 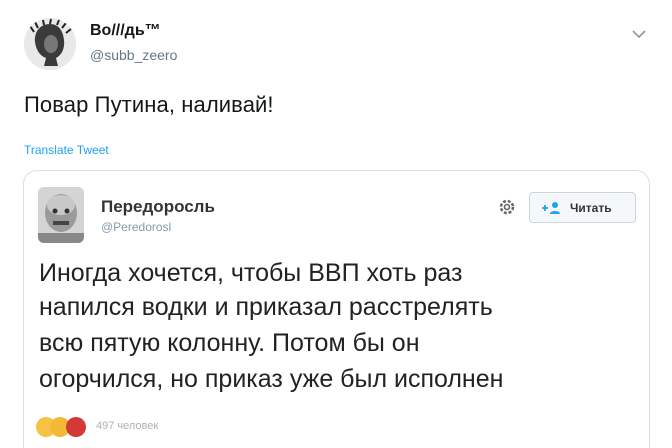 What do you see at coordinates (229, 343) in the screenshot?
I see `quoted-text-line: всю пятую колонну. Потом бы он` at bounding box center [229, 343].